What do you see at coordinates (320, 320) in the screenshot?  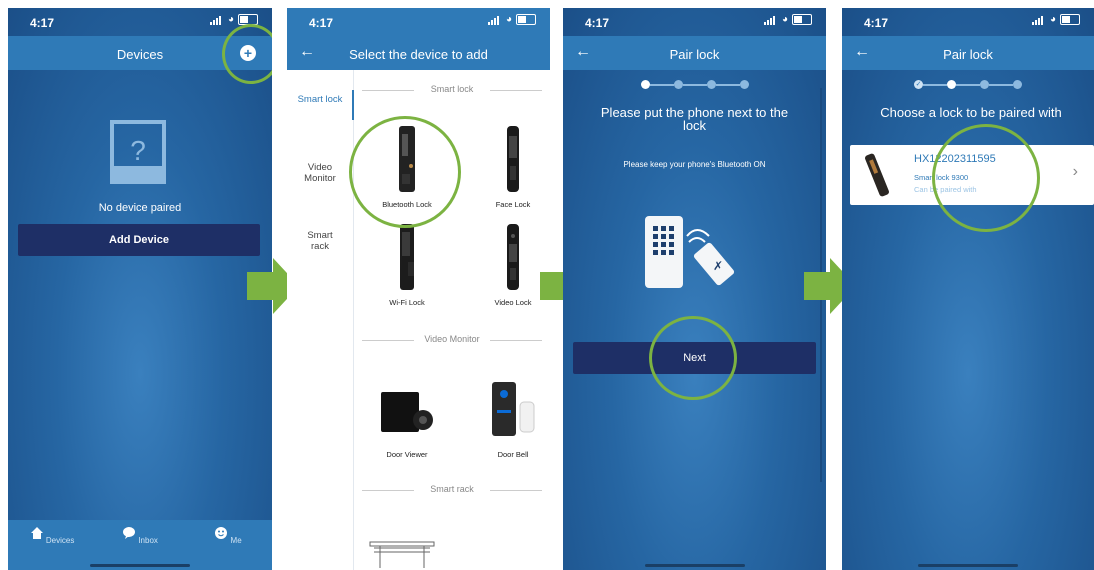 I see `category-sidebar: Smart lock Video Monitor Smart rack` at bounding box center [320, 320].